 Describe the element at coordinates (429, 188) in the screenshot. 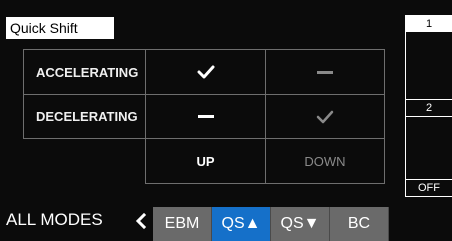

I see `level-off-tag: OFF` at that location.